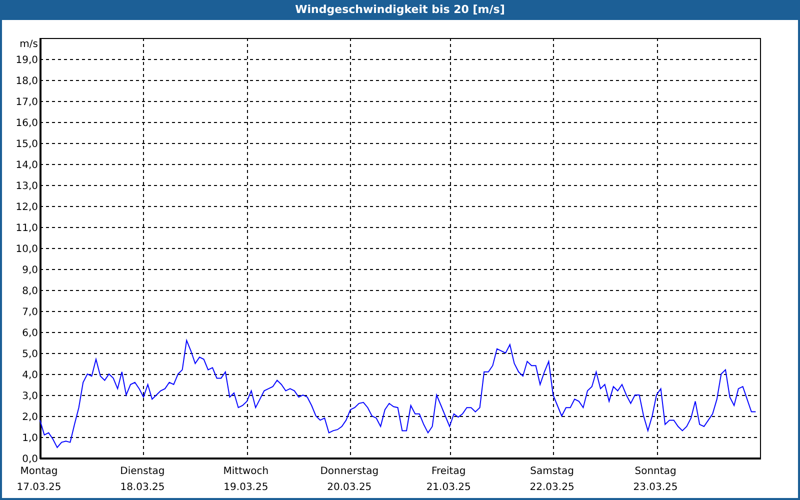  Describe the element at coordinates (448, 471) in the screenshot. I see `x-tick-label: Freitag` at that location.